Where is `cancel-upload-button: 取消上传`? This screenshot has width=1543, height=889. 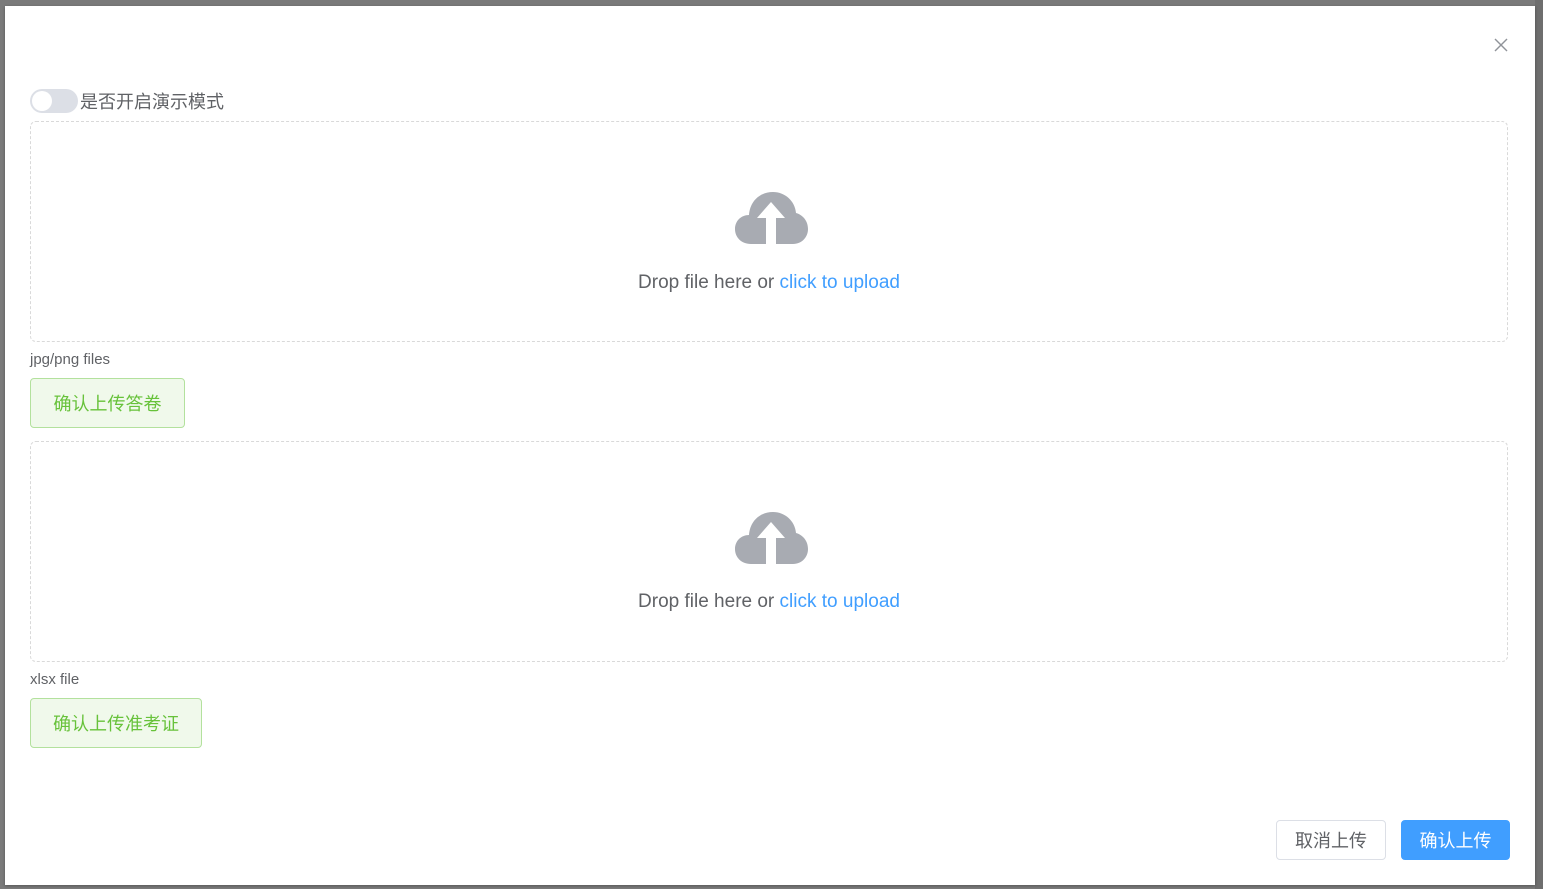 cancel-upload-button: 取消上传 is located at coordinates (1331, 840).